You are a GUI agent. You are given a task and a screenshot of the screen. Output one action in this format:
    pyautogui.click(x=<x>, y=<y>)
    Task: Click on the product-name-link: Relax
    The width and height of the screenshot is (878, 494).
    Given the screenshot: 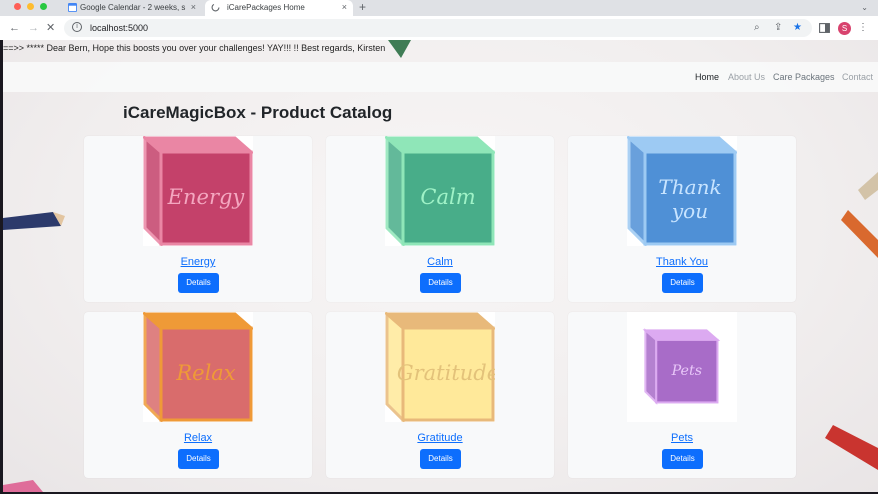 What is the action you would take?
    pyautogui.click(x=198, y=438)
    